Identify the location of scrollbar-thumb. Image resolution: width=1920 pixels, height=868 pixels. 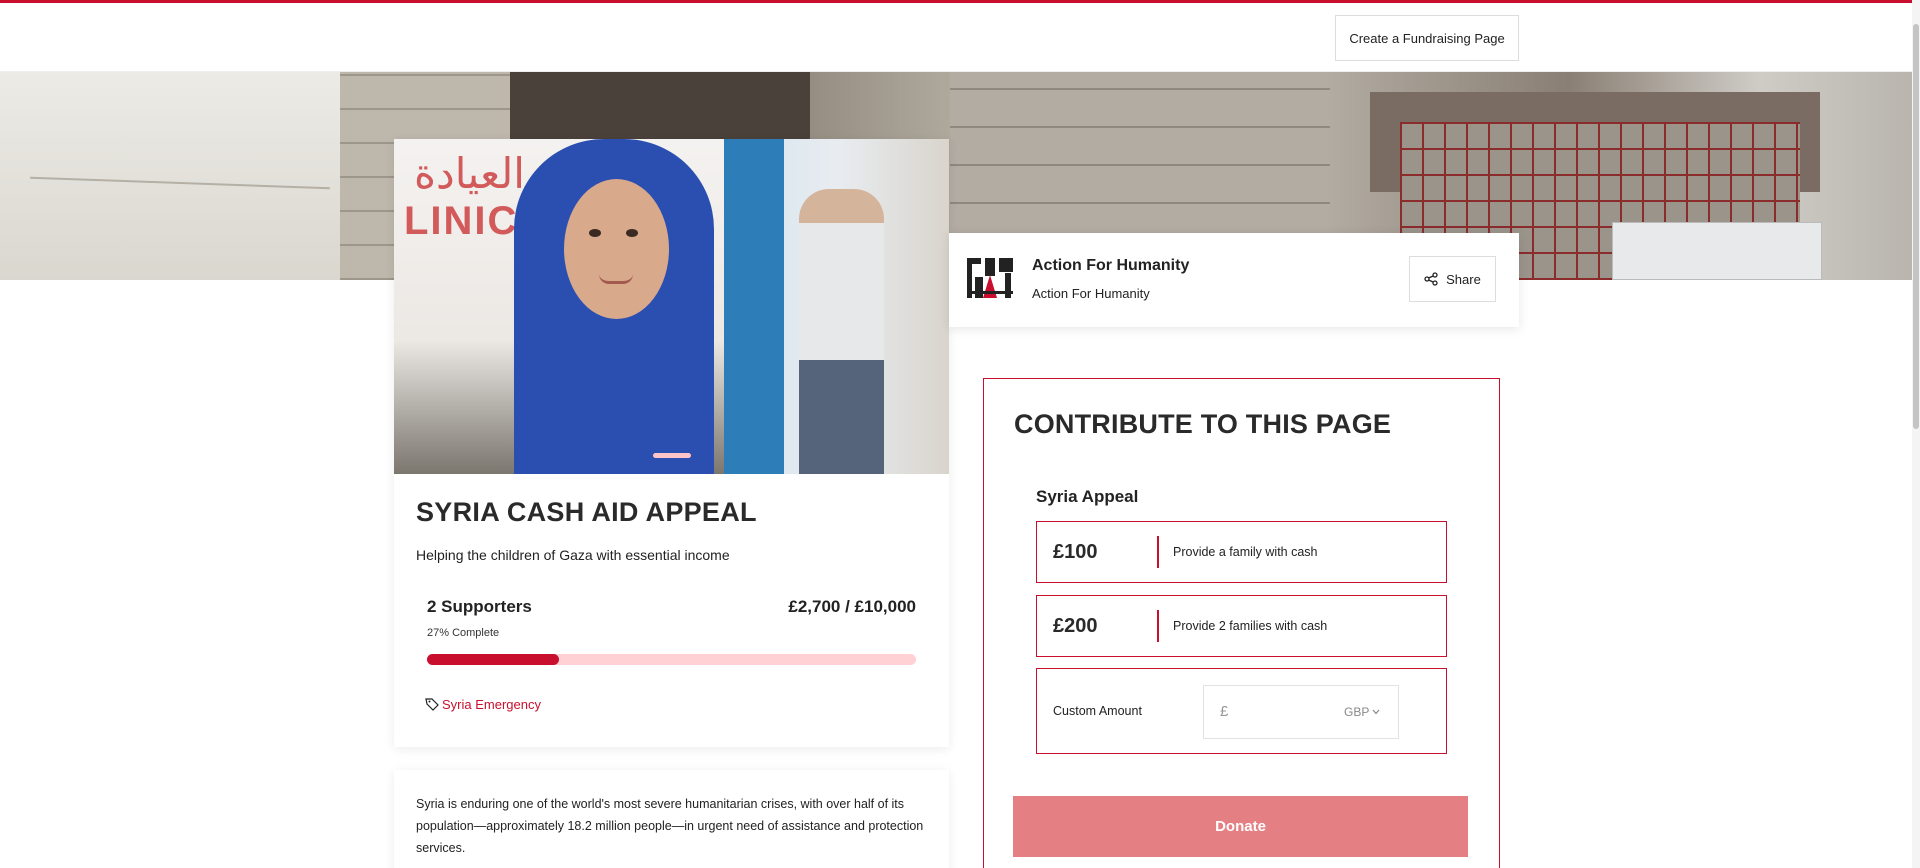
(1916, 226).